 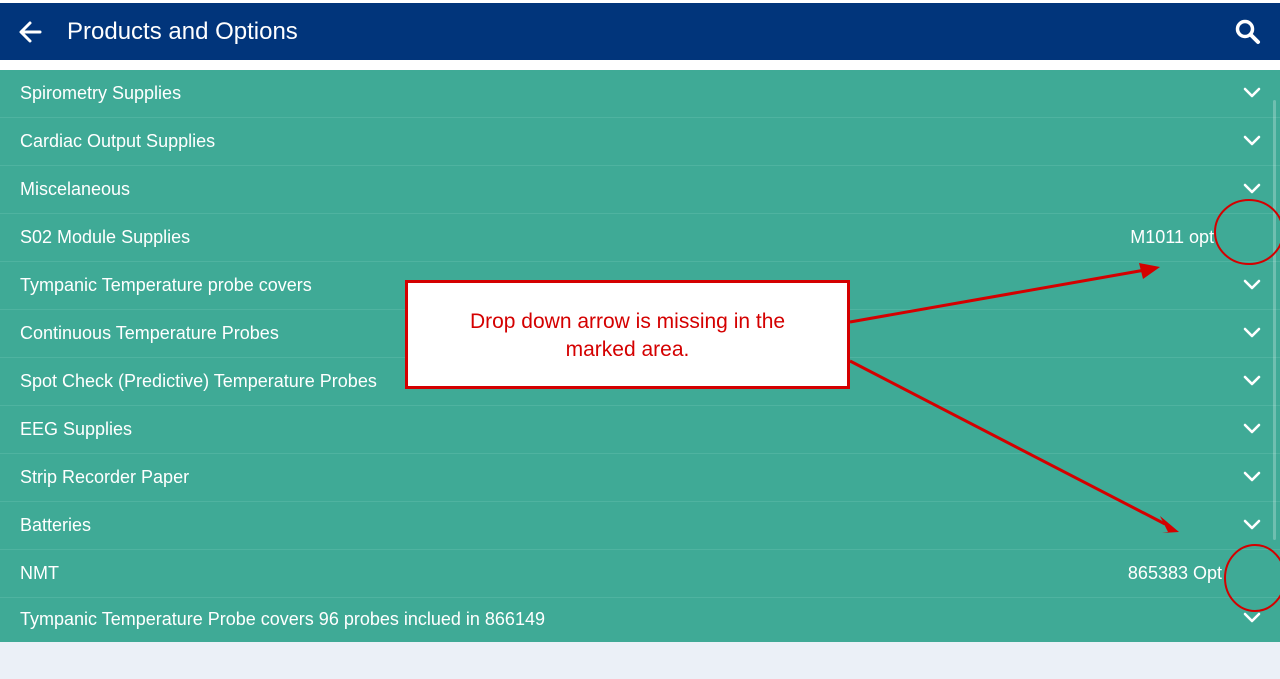 I want to click on list-item-label: EEG Supplies, so click(x=76, y=429).